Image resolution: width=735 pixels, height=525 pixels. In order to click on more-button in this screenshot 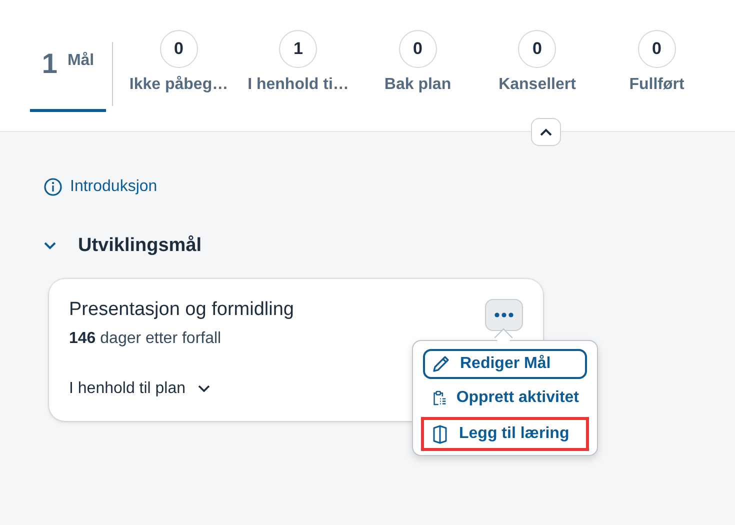, I will do `click(504, 315)`.